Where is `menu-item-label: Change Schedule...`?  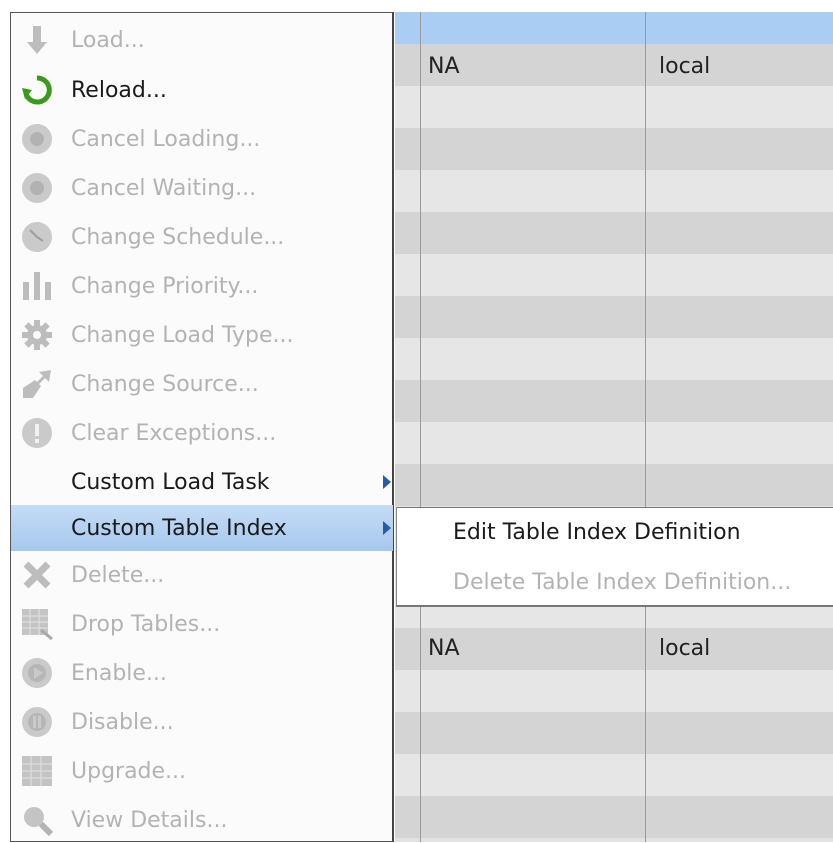
menu-item-label: Change Schedule... is located at coordinates (178, 237).